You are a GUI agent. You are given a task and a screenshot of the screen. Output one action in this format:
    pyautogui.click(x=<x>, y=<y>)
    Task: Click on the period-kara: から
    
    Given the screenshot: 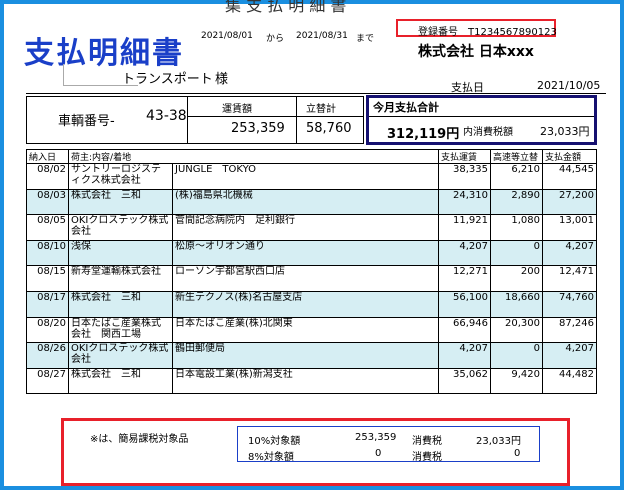 What is the action you would take?
    pyautogui.click(x=275, y=39)
    